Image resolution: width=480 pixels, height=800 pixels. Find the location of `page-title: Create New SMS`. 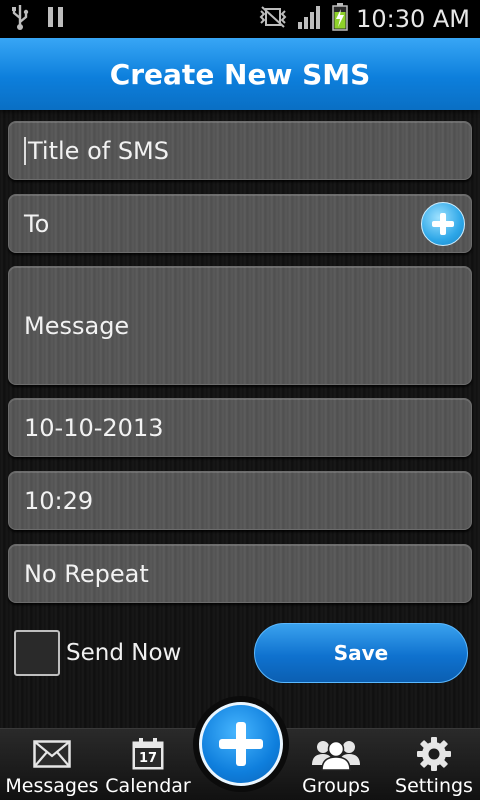

page-title: Create New SMS is located at coordinates (240, 74).